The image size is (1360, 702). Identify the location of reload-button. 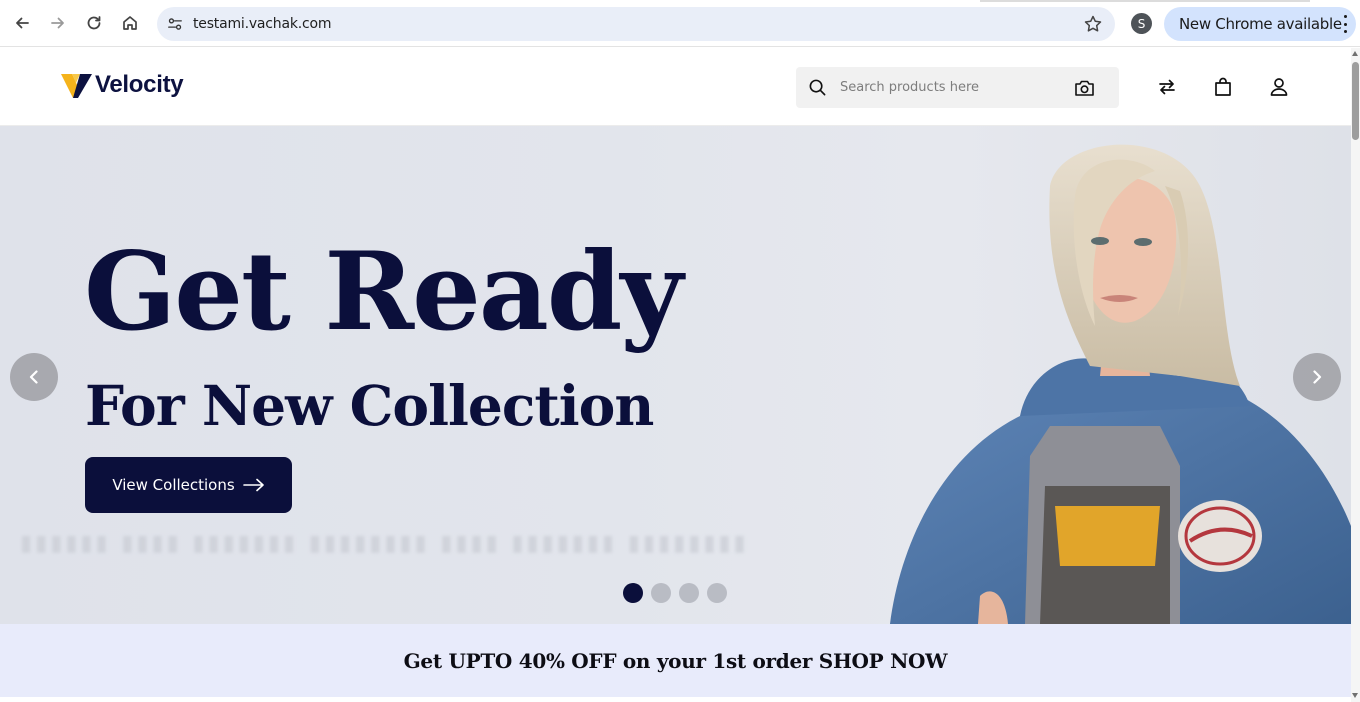
(94, 23).